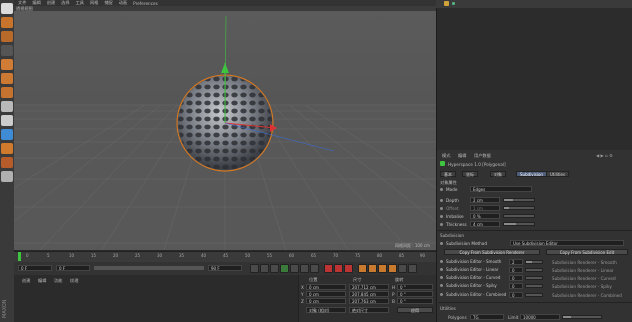  Describe the element at coordinates (7, 162) in the screenshot. I see `workplane-icon` at that location.